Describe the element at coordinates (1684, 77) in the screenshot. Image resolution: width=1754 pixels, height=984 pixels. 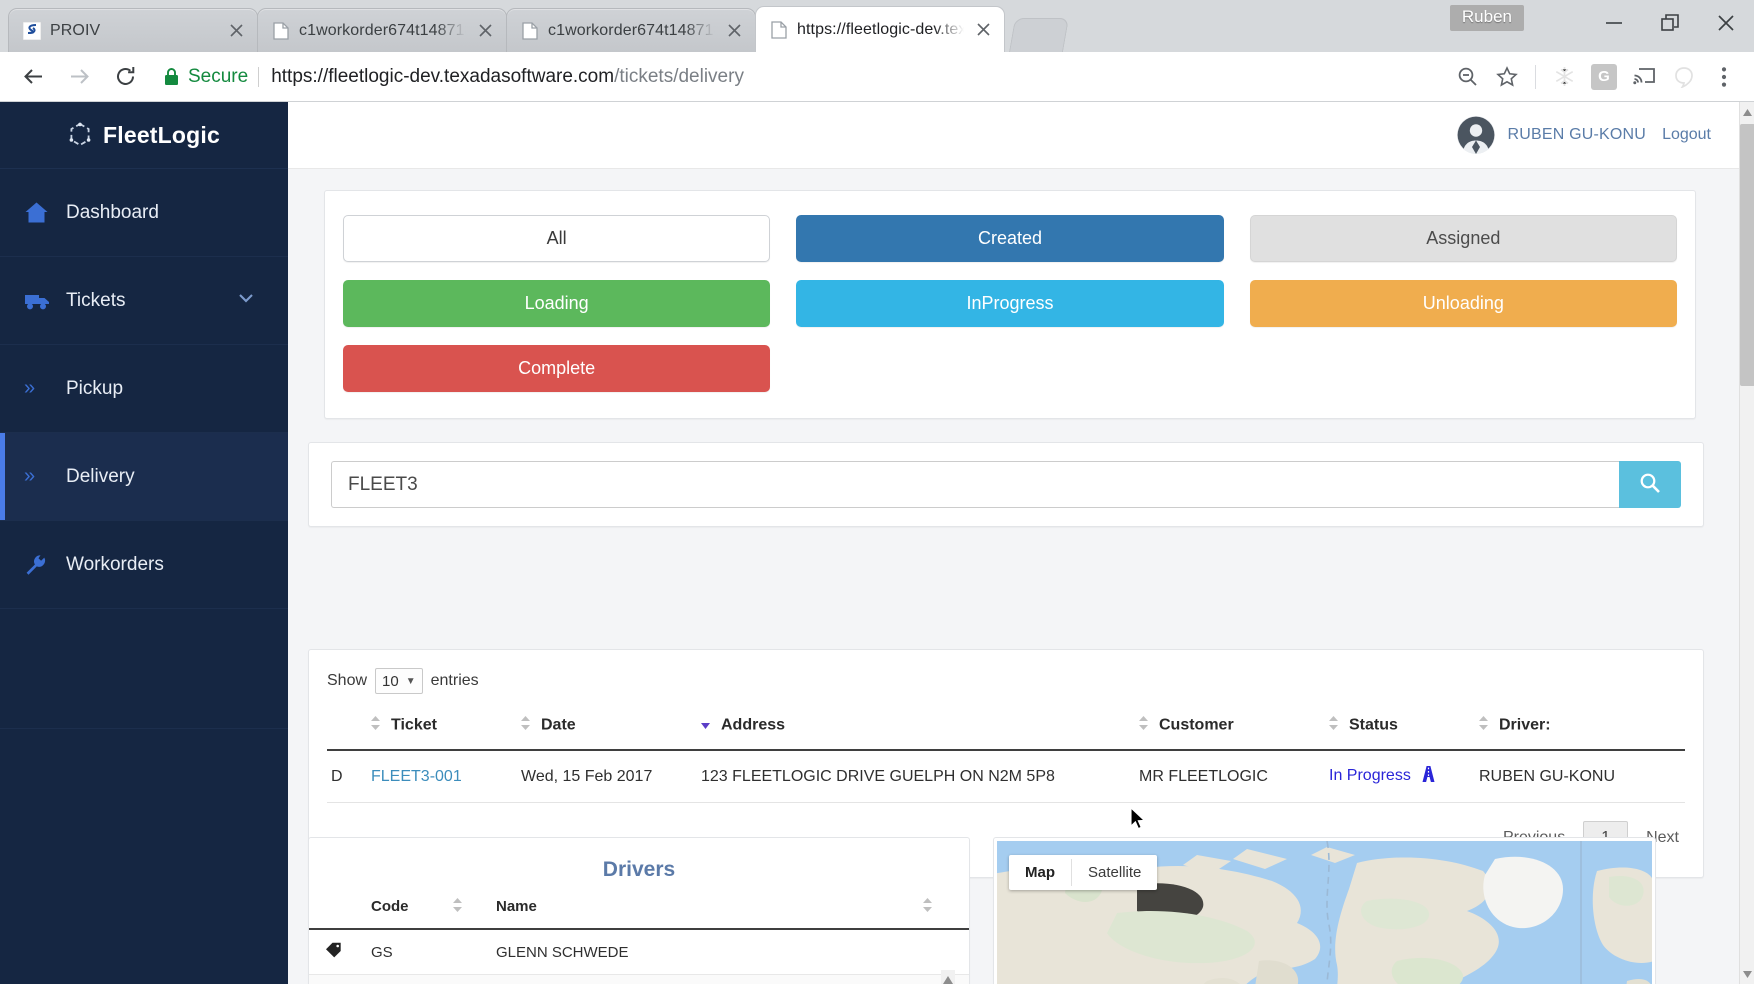
I see `search-bubble-extension-icon` at that location.